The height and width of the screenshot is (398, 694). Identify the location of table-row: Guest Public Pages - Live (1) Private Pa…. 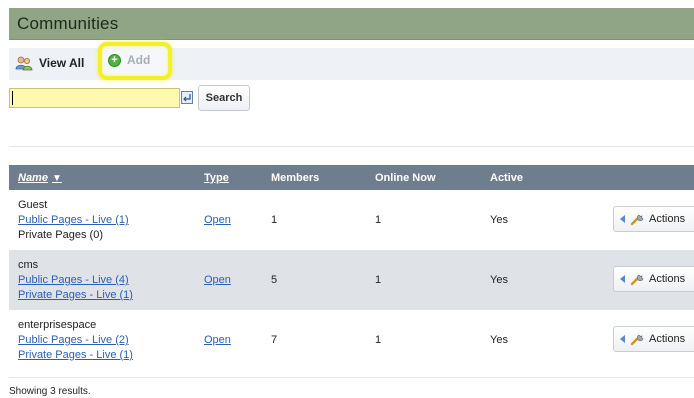
(351, 220).